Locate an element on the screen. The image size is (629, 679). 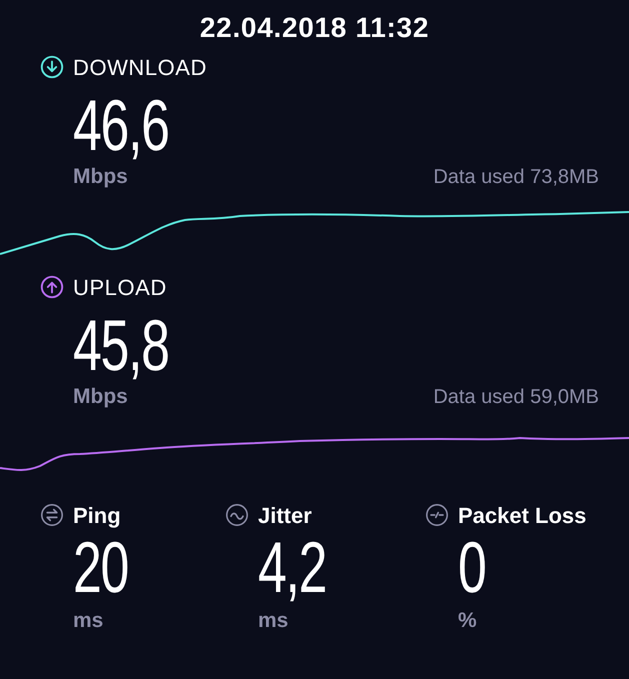
stat-label: Ping is located at coordinates (97, 516).